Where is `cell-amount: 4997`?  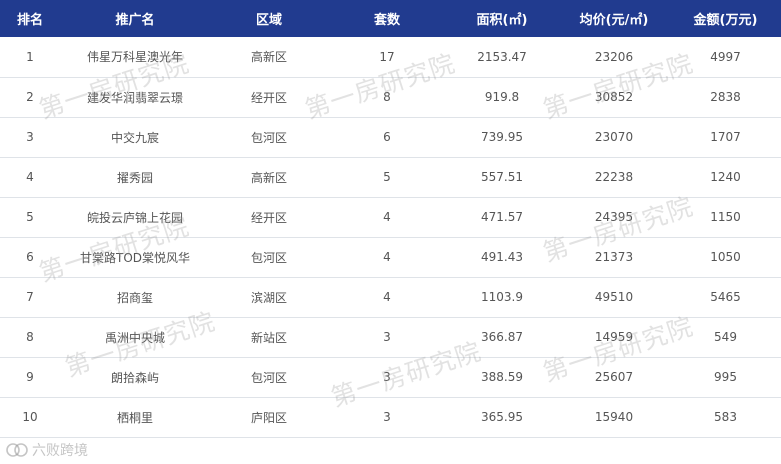
cell-amount: 4997 is located at coordinates (725, 56).